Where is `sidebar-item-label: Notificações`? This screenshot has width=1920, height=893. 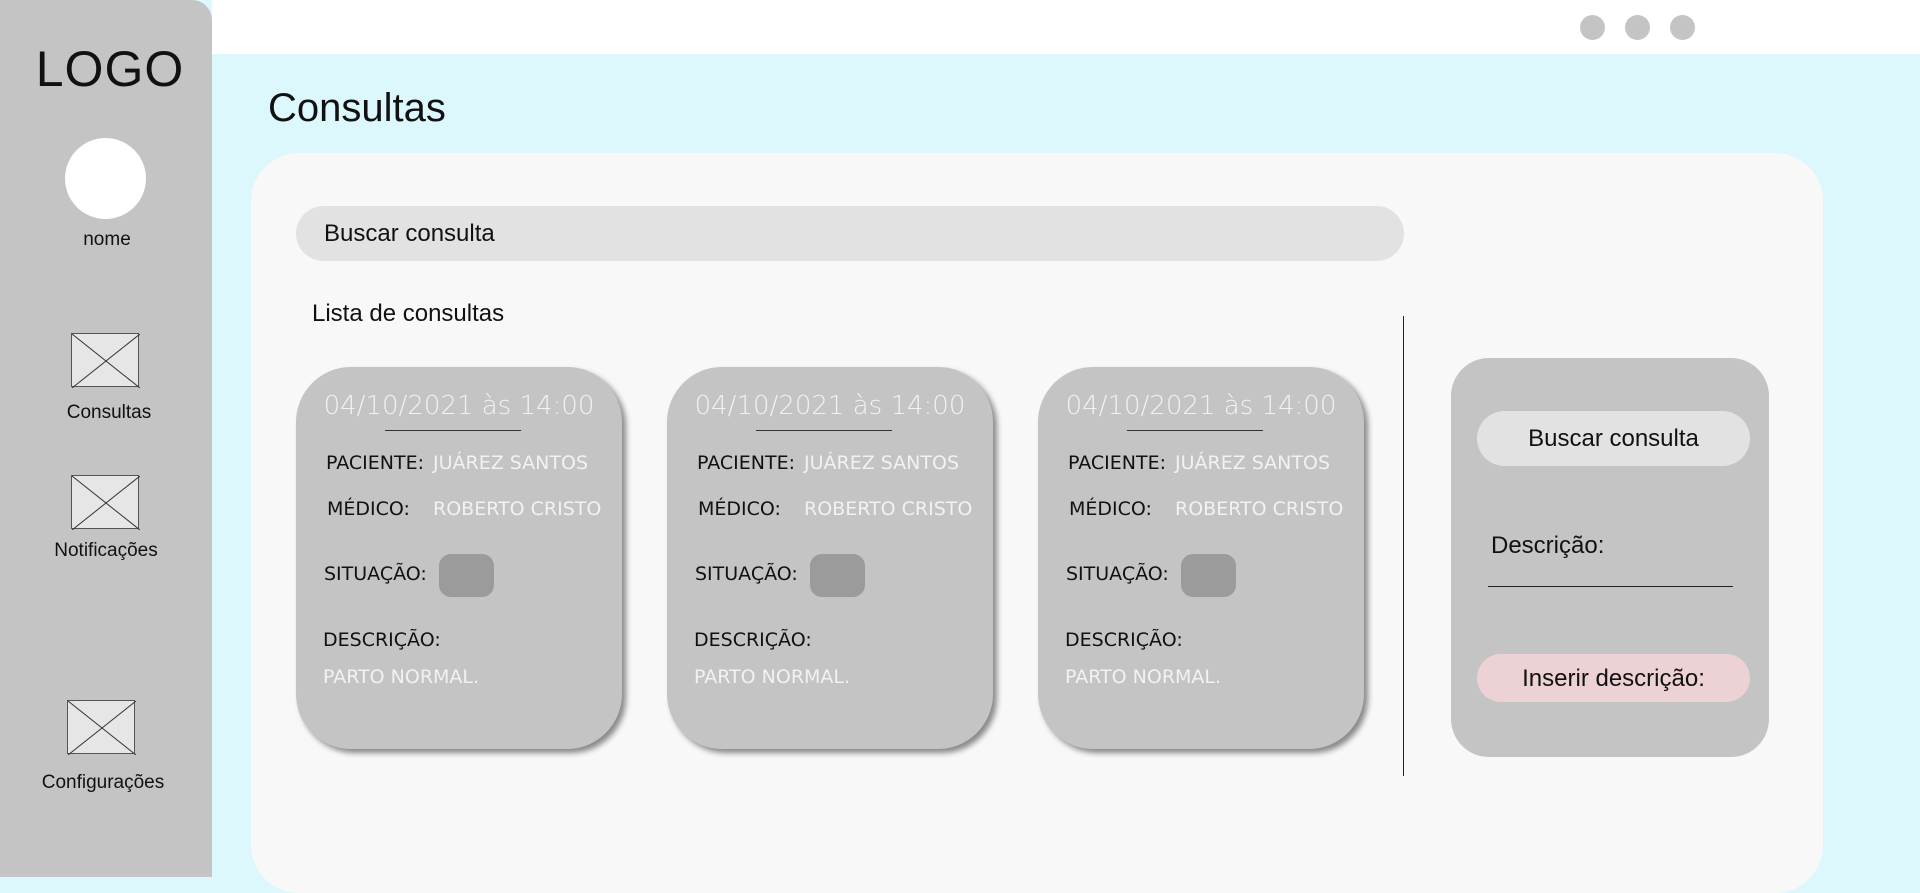
sidebar-item-label: Notificações is located at coordinates (106, 550).